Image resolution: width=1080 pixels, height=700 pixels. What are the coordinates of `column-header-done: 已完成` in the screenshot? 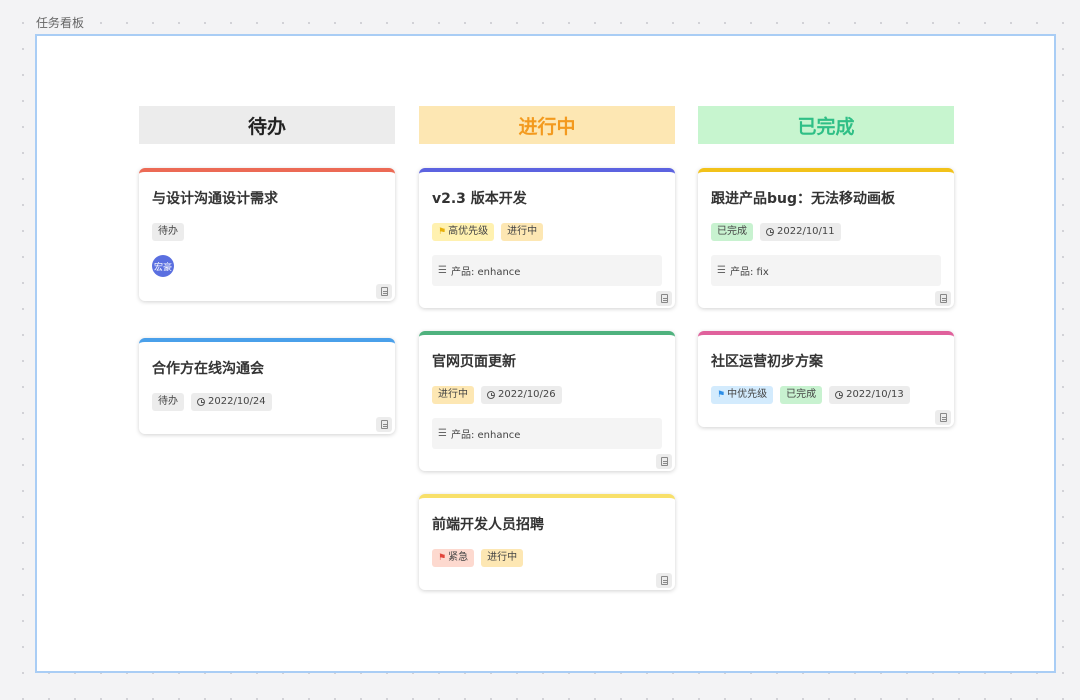 It's located at (826, 125).